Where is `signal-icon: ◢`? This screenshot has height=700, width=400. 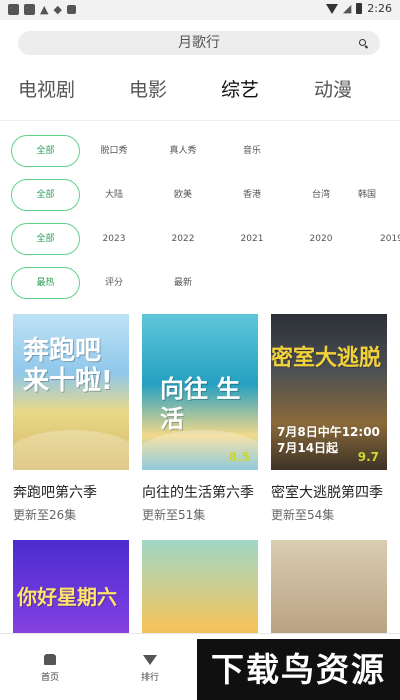 signal-icon: ◢ is located at coordinates (347, 8).